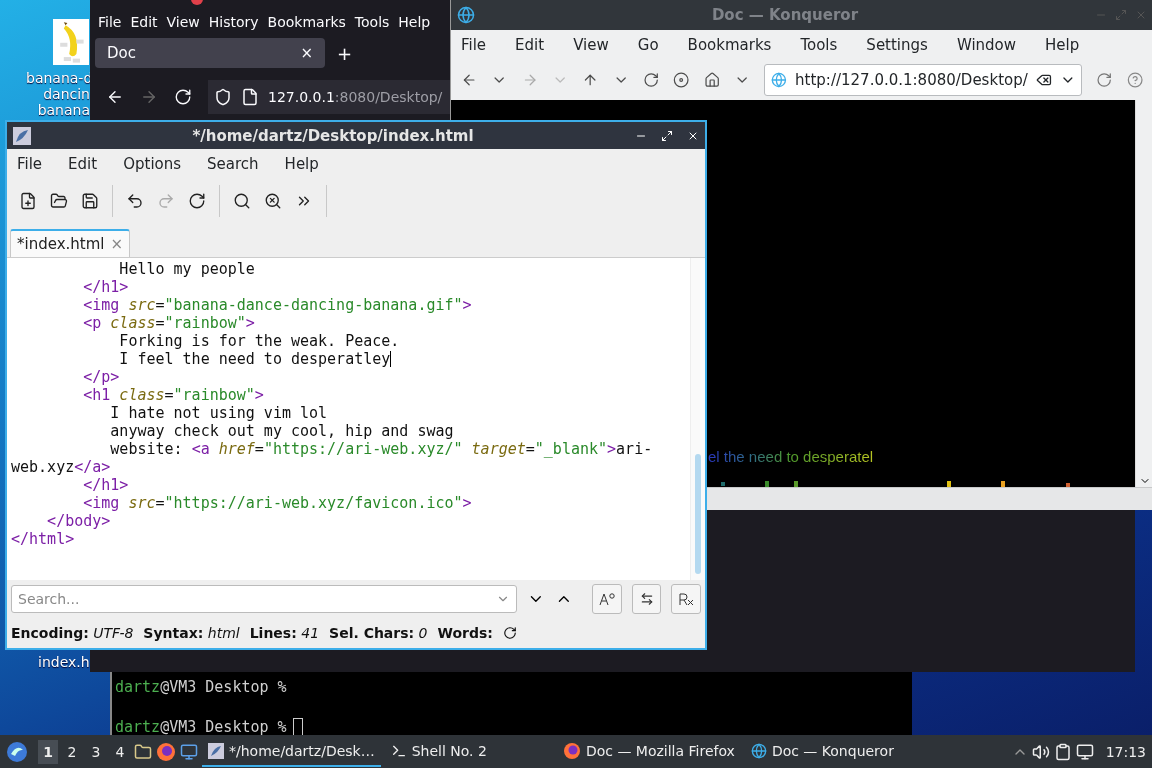  What do you see at coordinates (282, 431) in the screenshot?
I see `code-line: anyway check out my cool, hip and swag` at bounding box center [282, 431].